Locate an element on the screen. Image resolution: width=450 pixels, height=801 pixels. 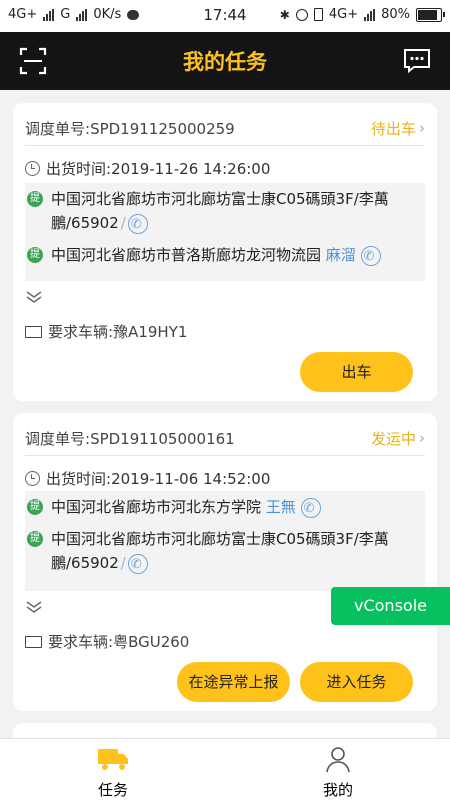
tab-bar: 任务 我的 is located at coordinates (225, 769).